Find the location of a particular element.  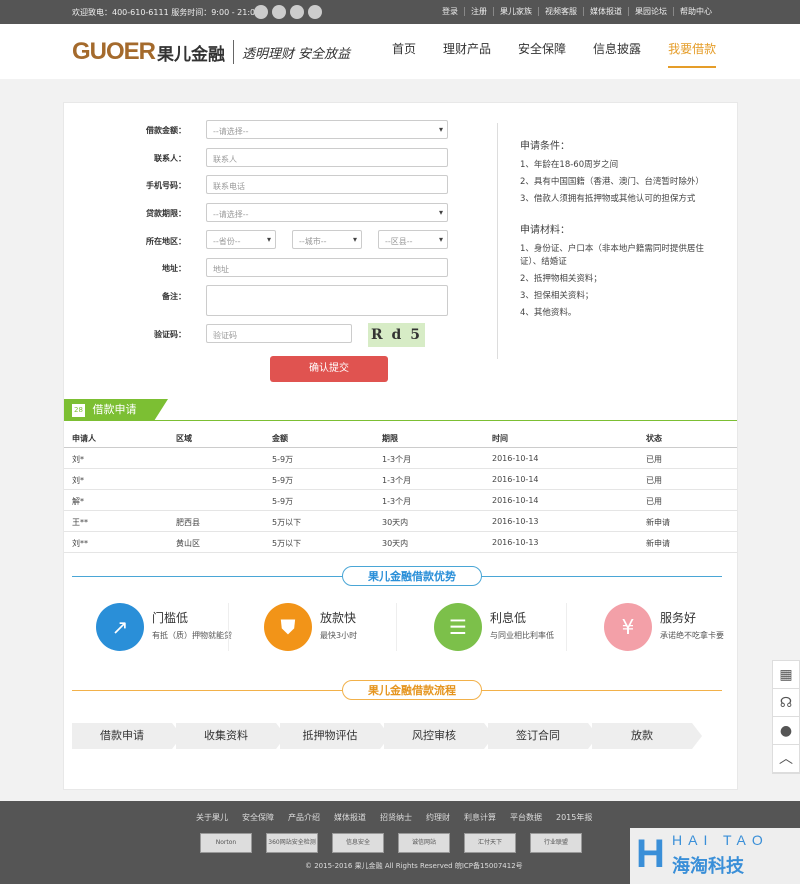

footer-link: 媒体报道 is located at coordinates (350, 817).